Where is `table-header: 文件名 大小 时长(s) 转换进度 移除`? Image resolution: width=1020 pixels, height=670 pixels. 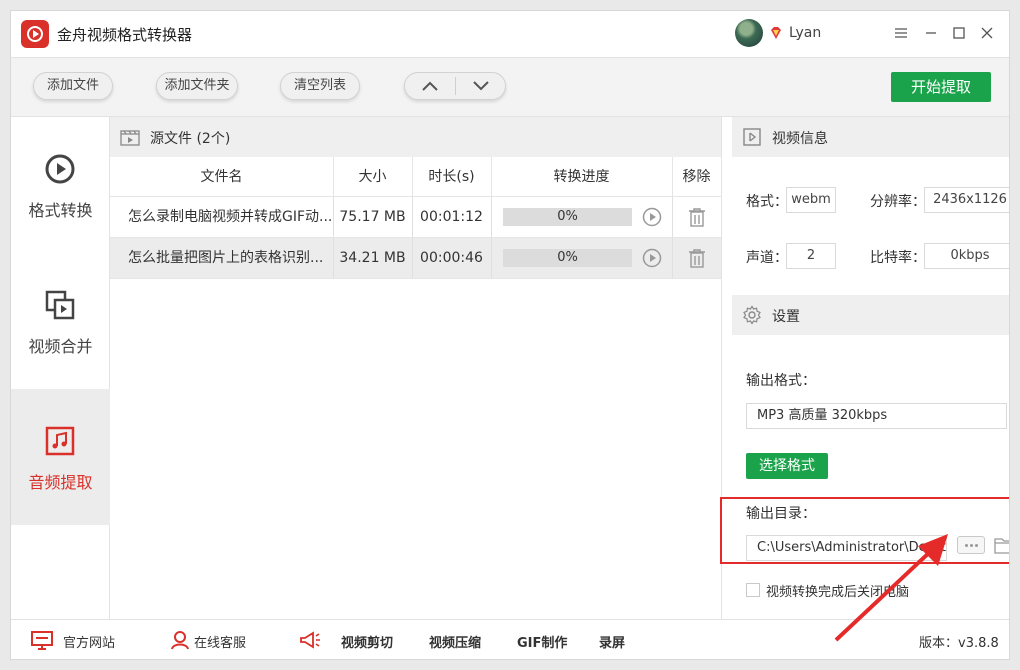 table-header: 文件名 大小 时长(s) 转换进度 移除 is located at coordinates (415, 177).